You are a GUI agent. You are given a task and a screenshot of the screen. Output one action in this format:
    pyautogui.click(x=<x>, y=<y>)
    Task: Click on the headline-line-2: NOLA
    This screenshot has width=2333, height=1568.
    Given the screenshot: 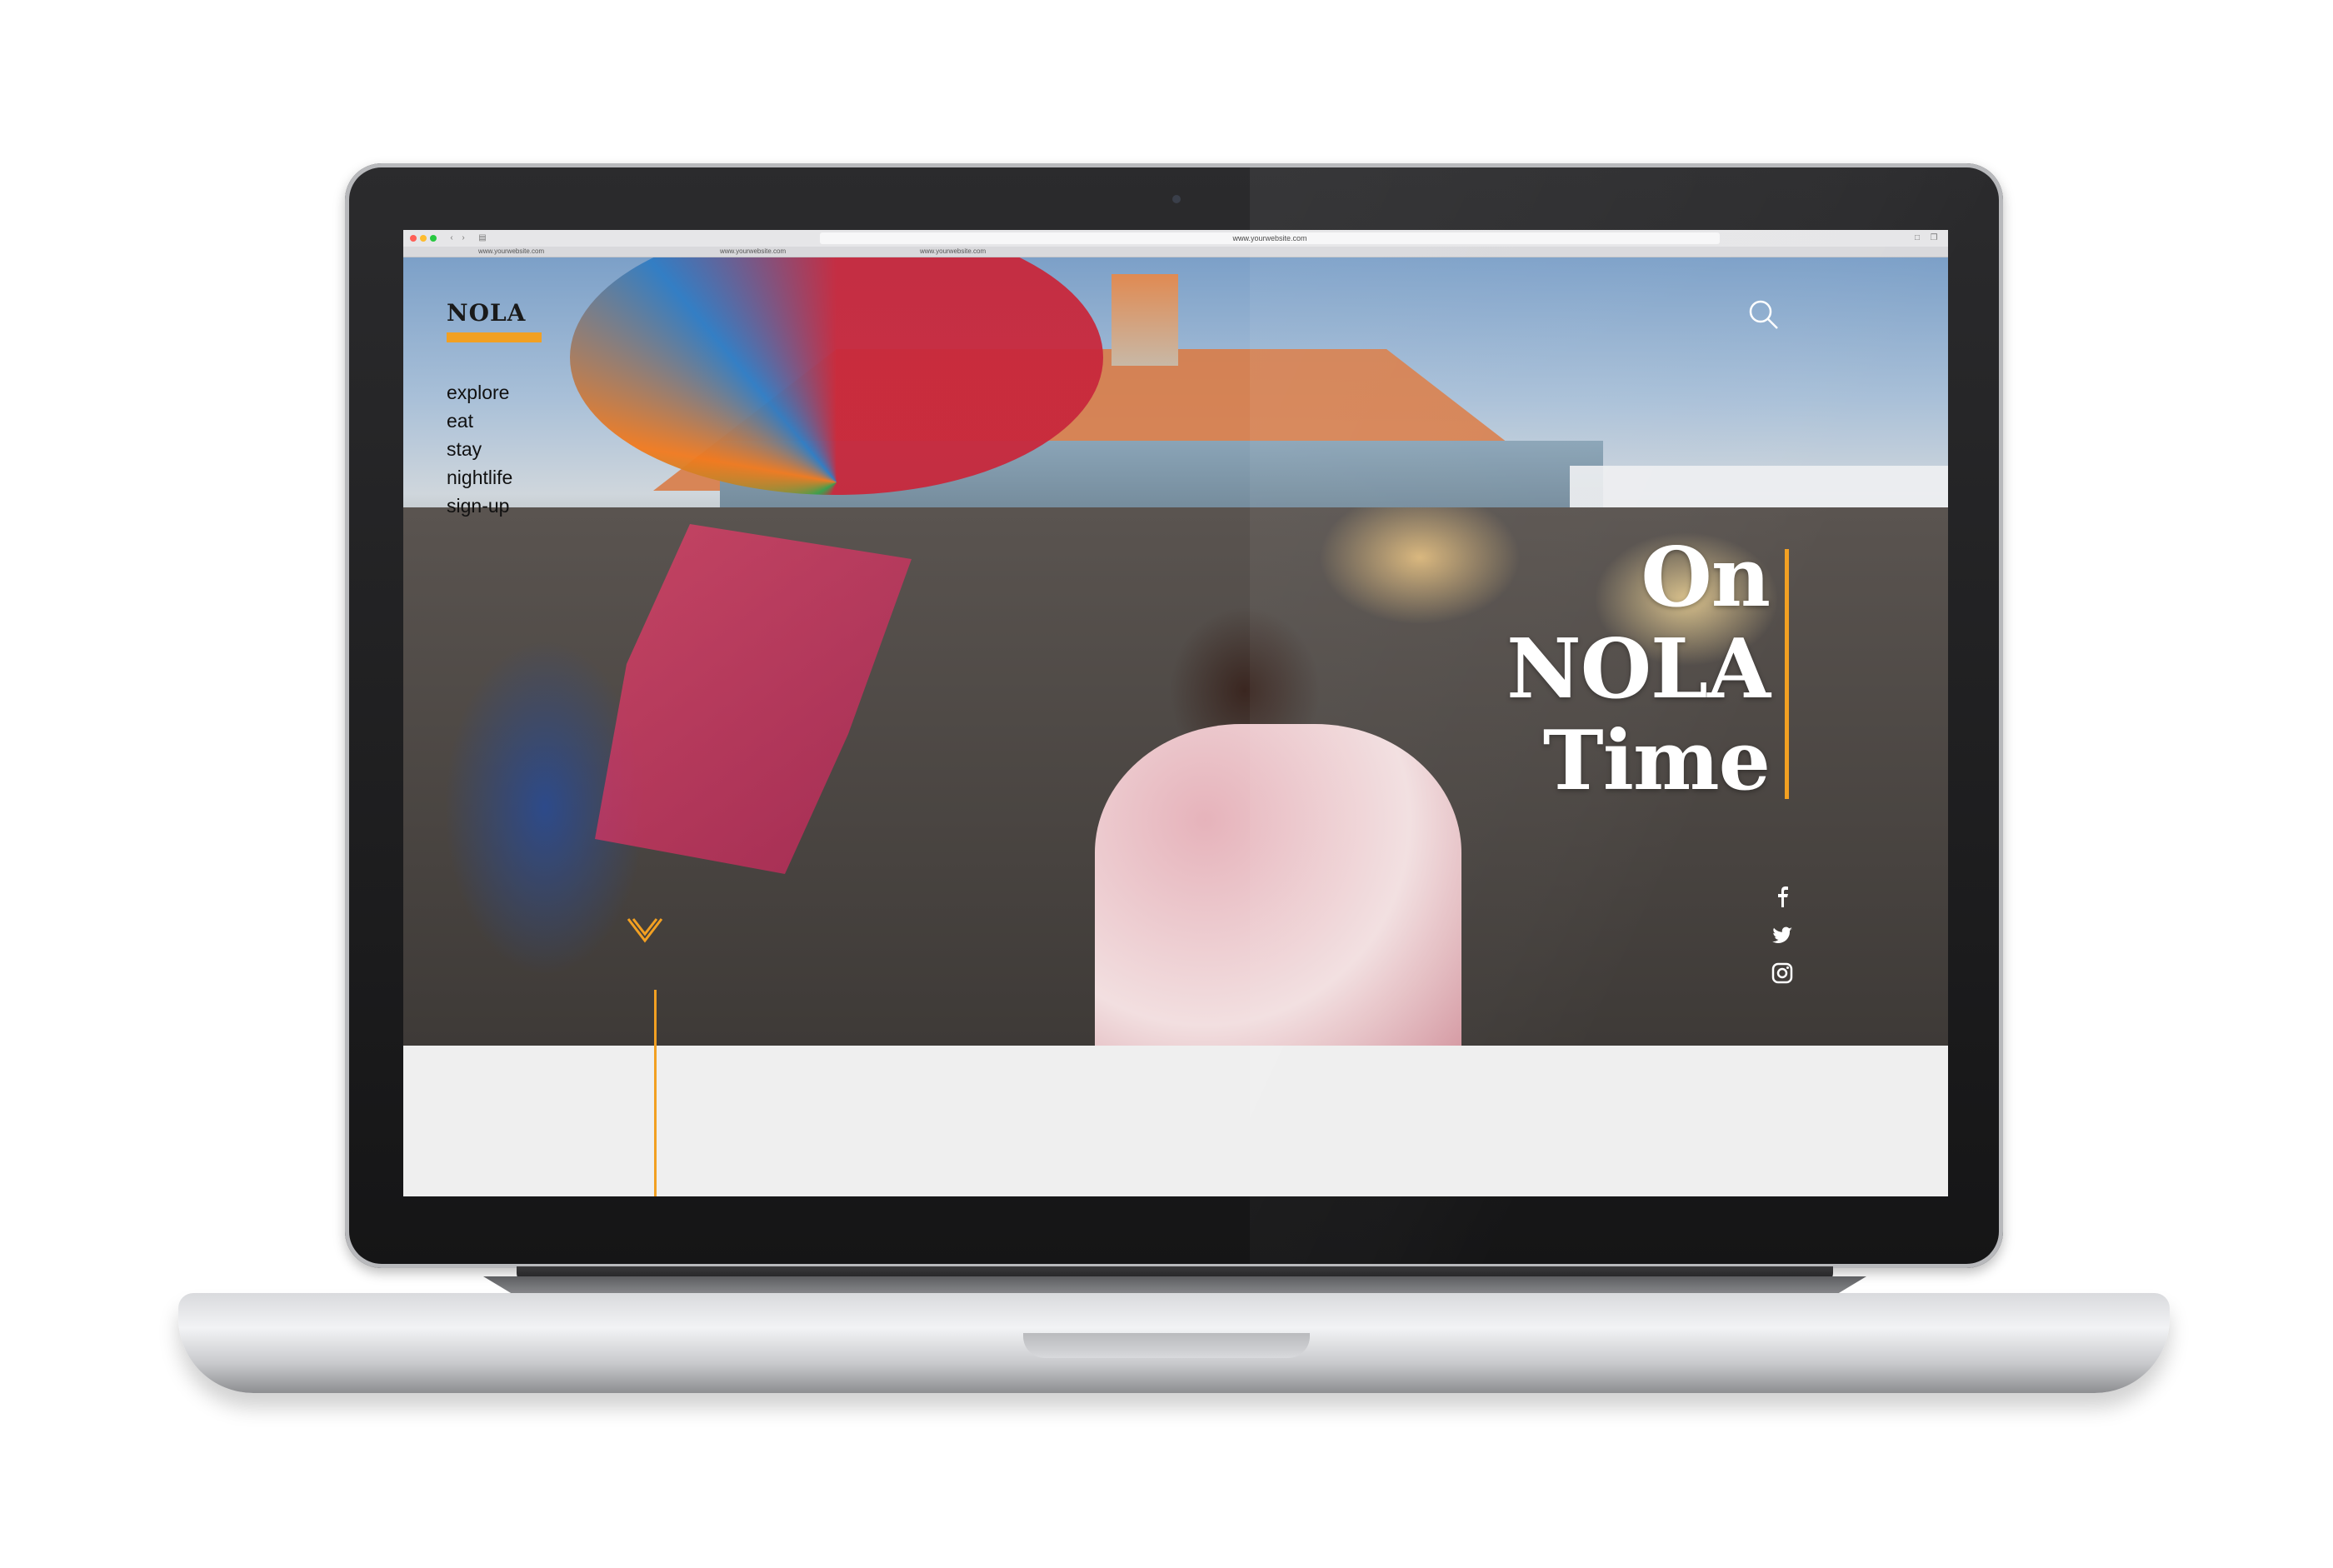 What is the action you would take?
    pyautogui.click(x=1638, y=669)
    